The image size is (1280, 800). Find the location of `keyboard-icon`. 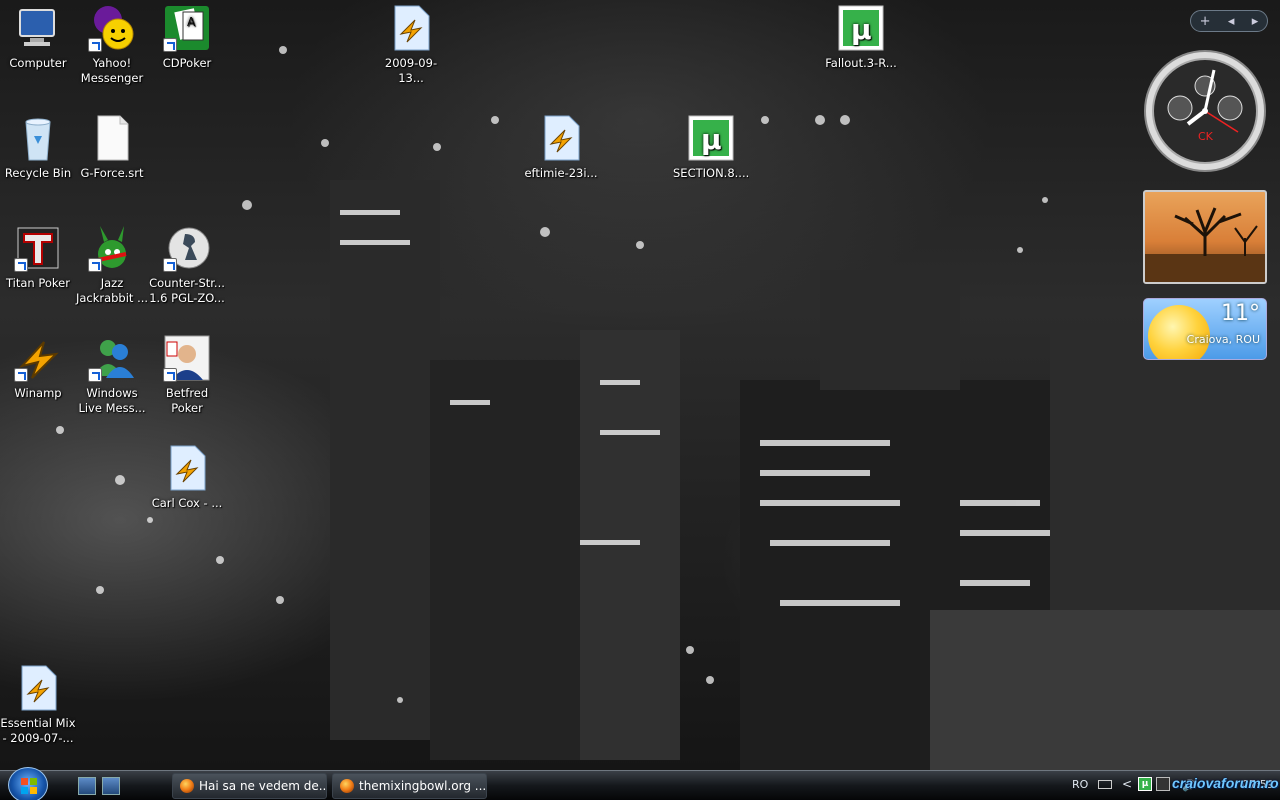

keyboard-icon is located at coordinates (1105, 784).